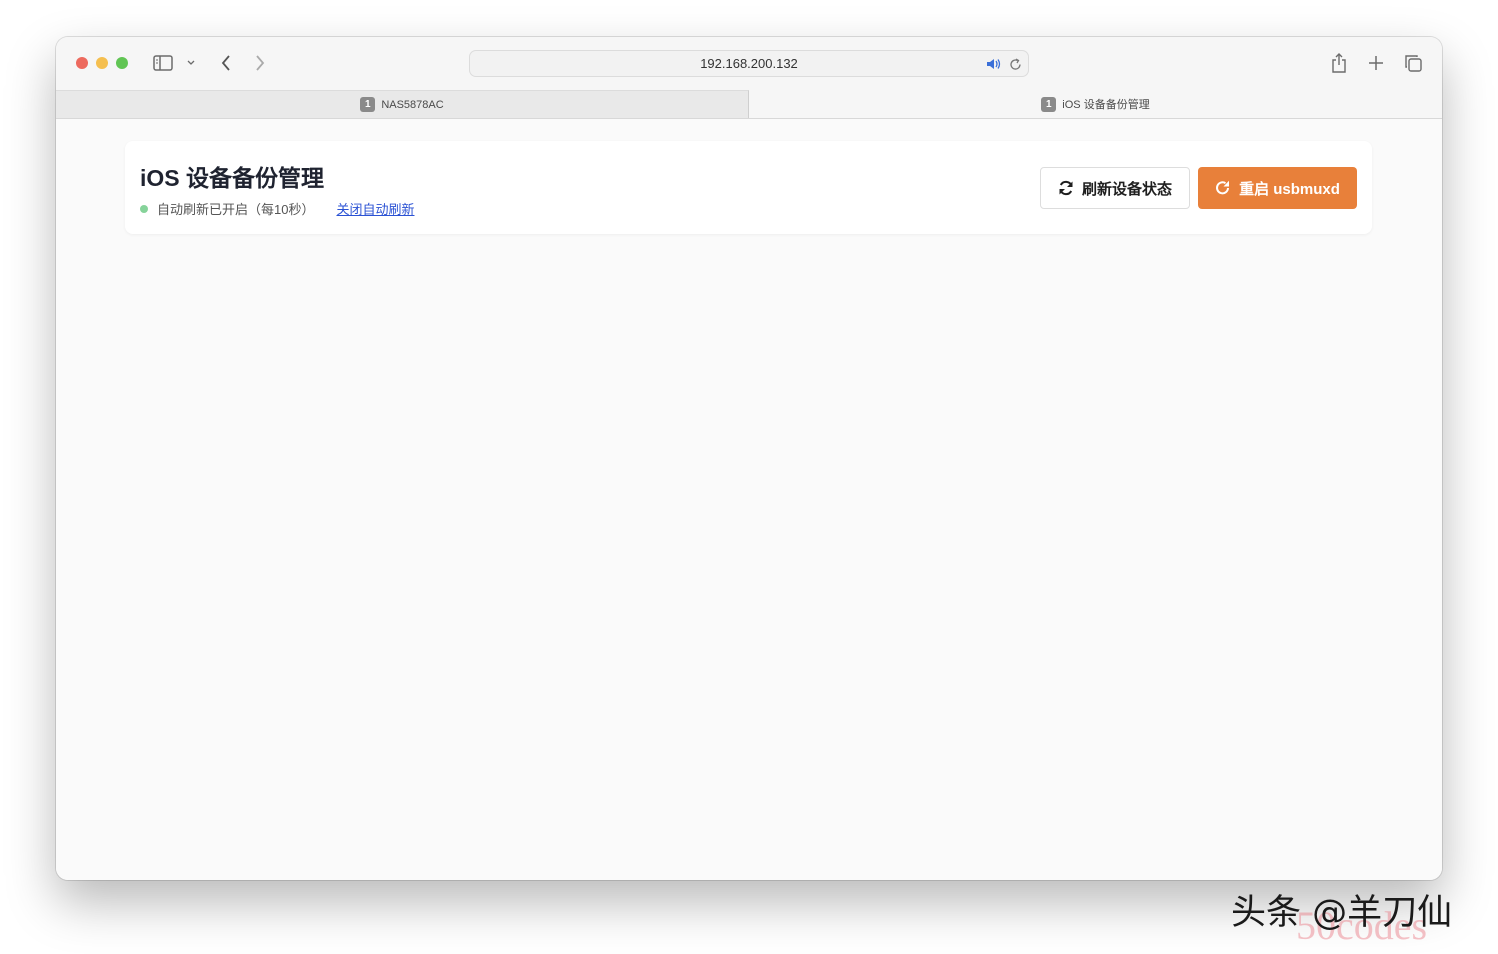 Image resolution: width=1498 pixels, height=954 pixels. What do you see at coordinates (1376, 63) in the screenshot?
I see `plus-icon` at bounding box center [1376, 63].